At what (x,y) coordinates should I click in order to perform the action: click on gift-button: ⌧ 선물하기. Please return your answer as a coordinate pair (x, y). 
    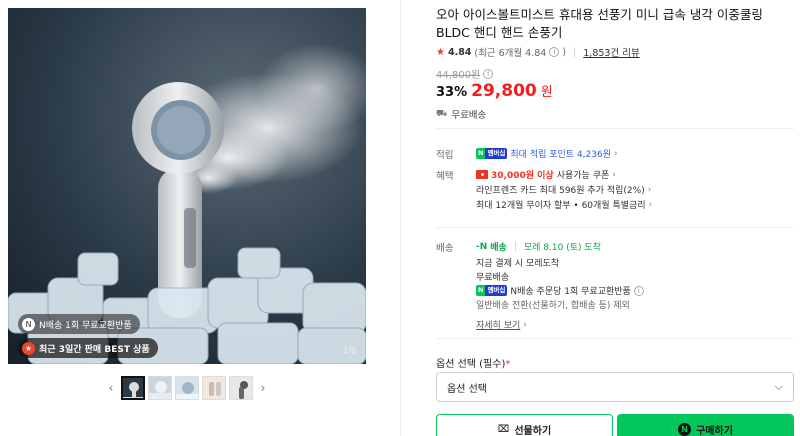
    Looking at the image, I should click on (524, 425).